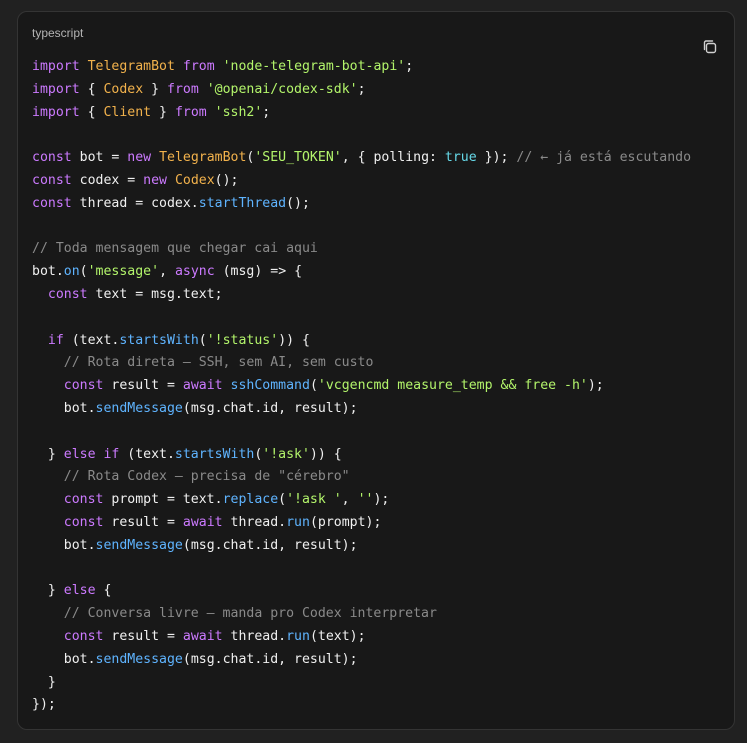 This screenshot has width=747, height=743. What do you see at coordinates (314, 66) in the screenshot?
I see `code-token: 'node-telegram-bot-api'` at bounding box center [314, 66].